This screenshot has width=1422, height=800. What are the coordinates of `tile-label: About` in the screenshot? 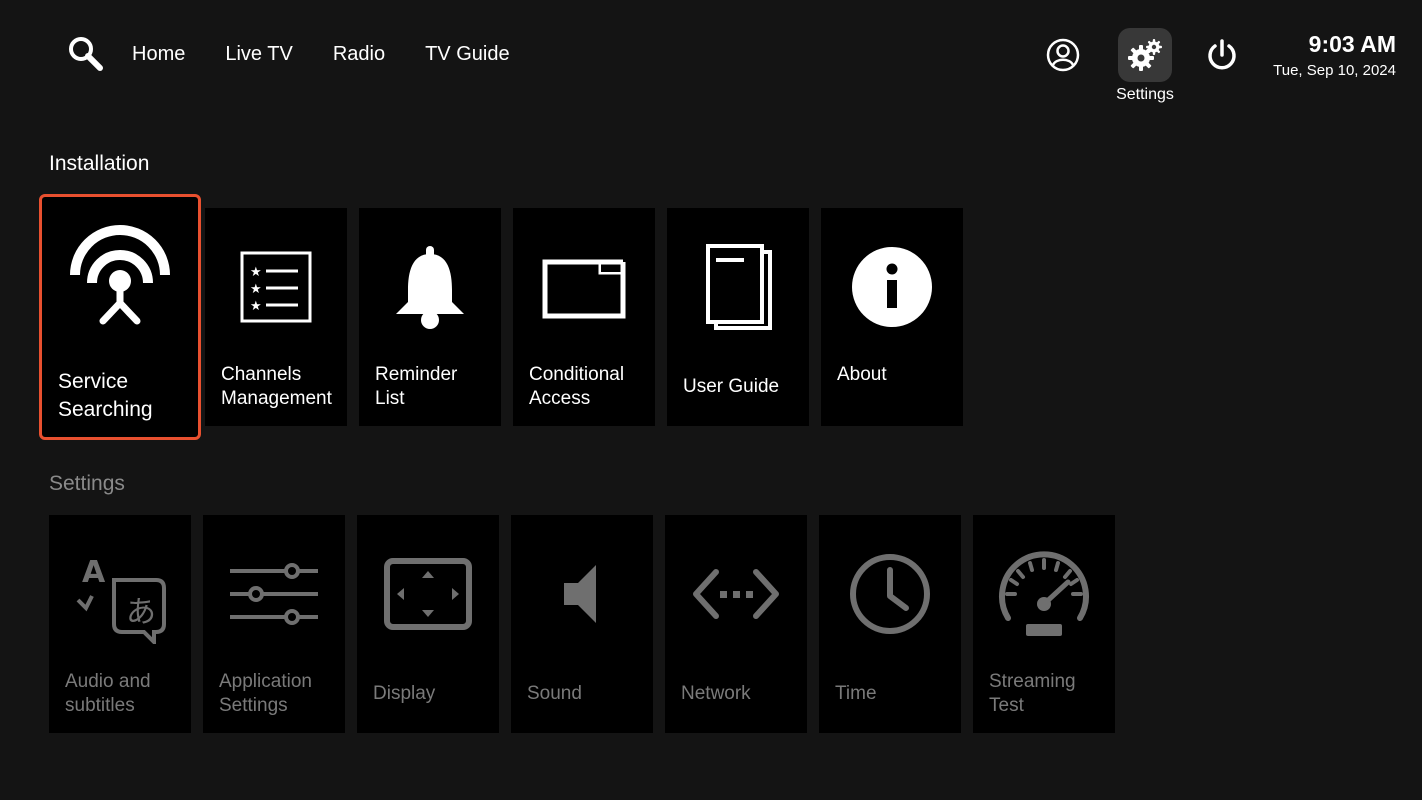 It's located at (862, 374).